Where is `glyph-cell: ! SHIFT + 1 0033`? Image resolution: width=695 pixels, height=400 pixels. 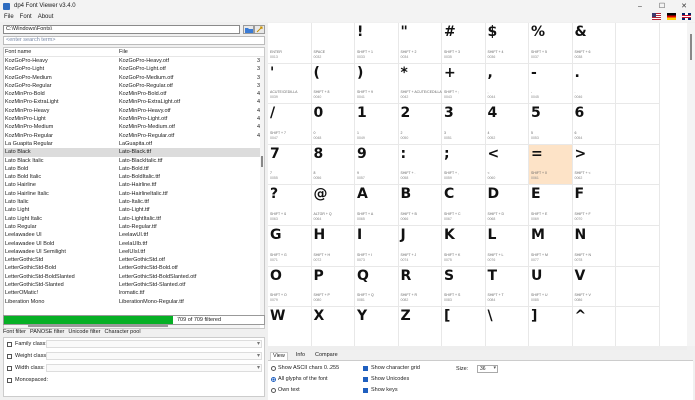
glyph-cell: ! SHIFT + 1 0033 is located at coordinates (377, 43).